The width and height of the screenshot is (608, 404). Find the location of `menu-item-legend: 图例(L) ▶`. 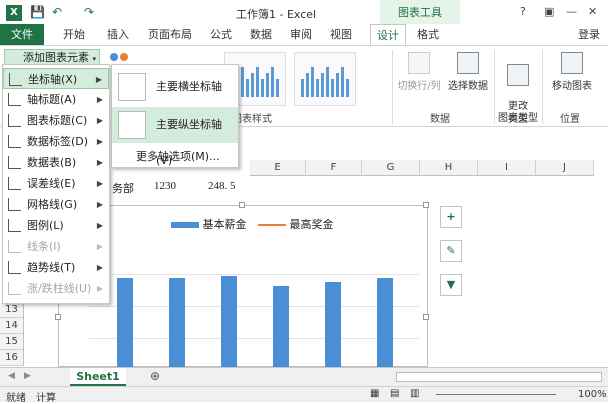

menu-item-legend: 图例(L) ▶ is located at coordinates (56, 225).